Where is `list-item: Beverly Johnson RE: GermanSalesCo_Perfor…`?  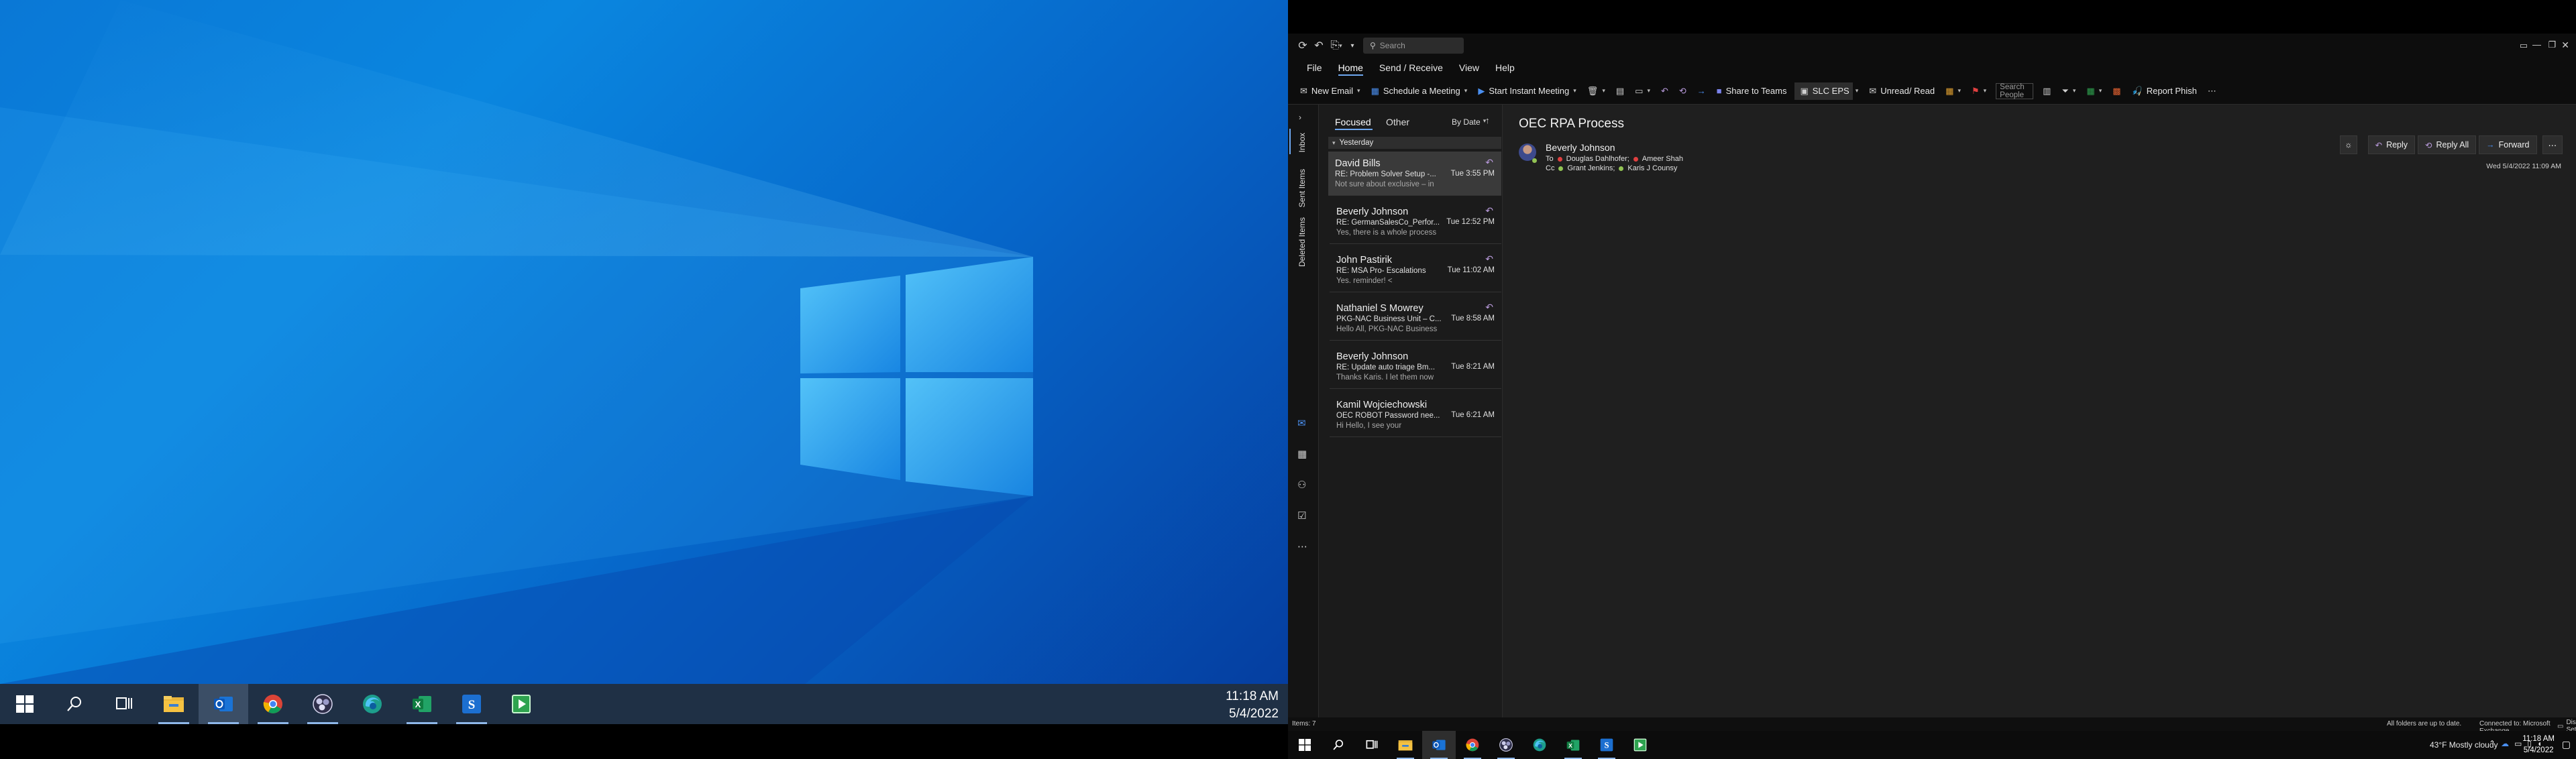
list-item: Beverly Johnson RE: GermanSalesCo_Perfor… is located at coordinates (1415, 222).